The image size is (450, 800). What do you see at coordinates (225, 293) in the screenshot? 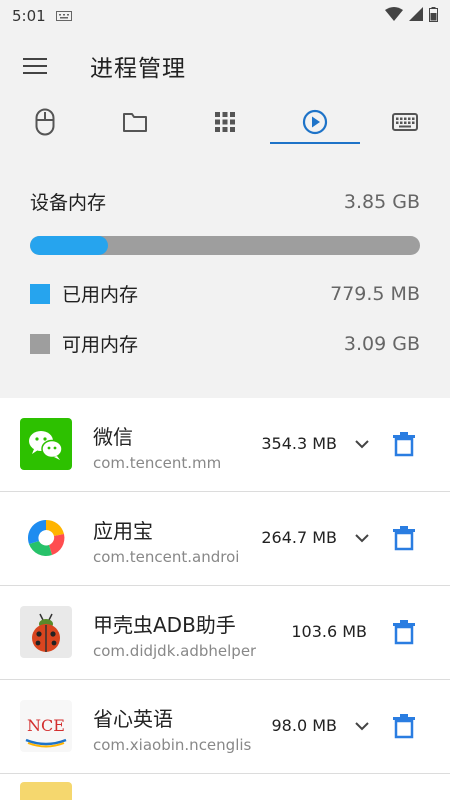
I see `memory-used-row: 已用内存 779.5 MB` at bounding box center [225, 293].